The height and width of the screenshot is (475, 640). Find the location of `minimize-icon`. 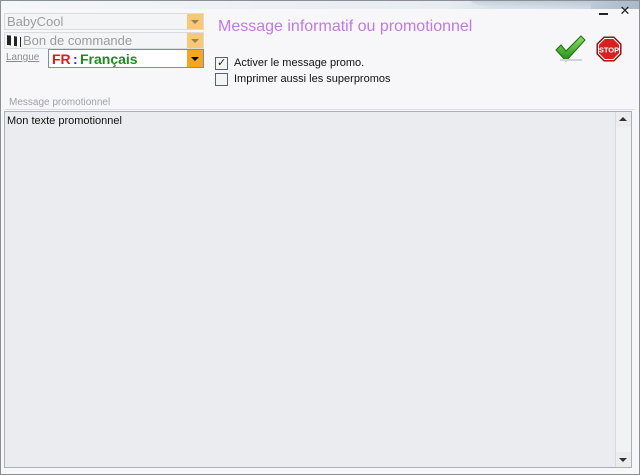

minimize-icon is located at coordinates (603, 14).